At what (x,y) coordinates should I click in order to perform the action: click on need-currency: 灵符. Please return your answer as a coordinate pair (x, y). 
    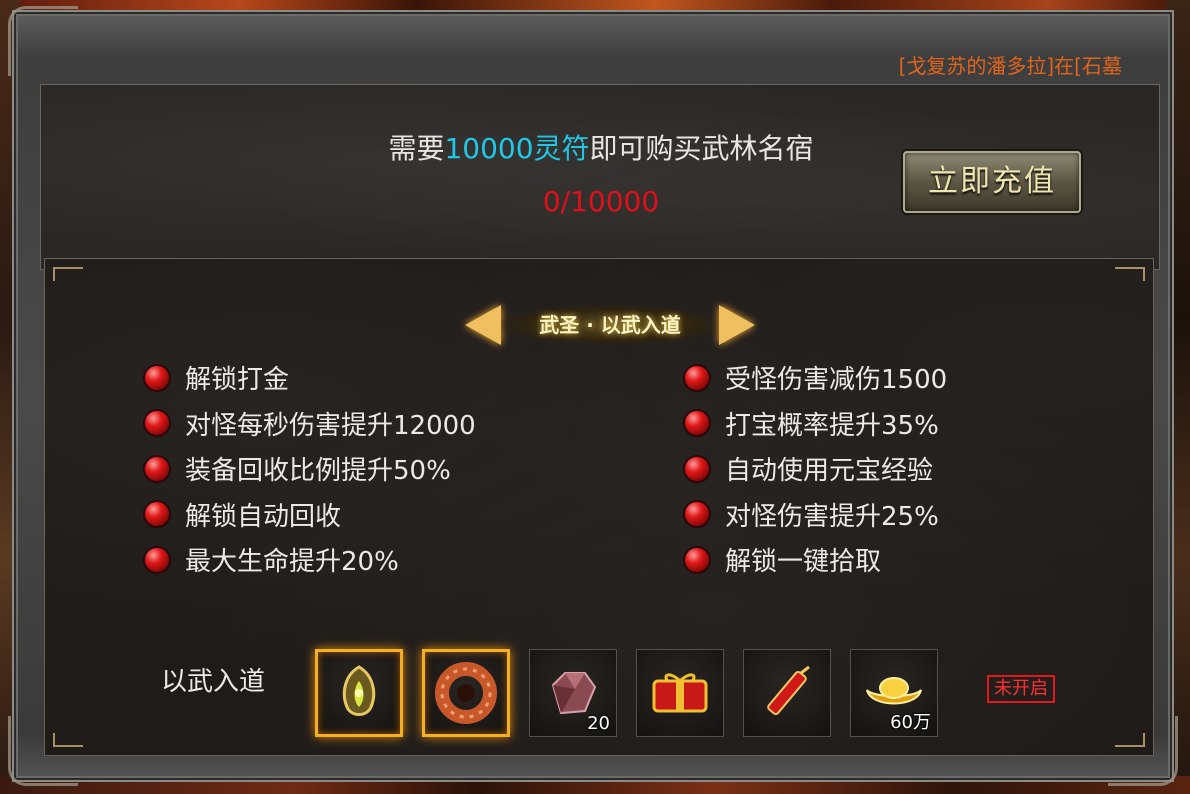
    Looking at the image, I should click on (561, 148).